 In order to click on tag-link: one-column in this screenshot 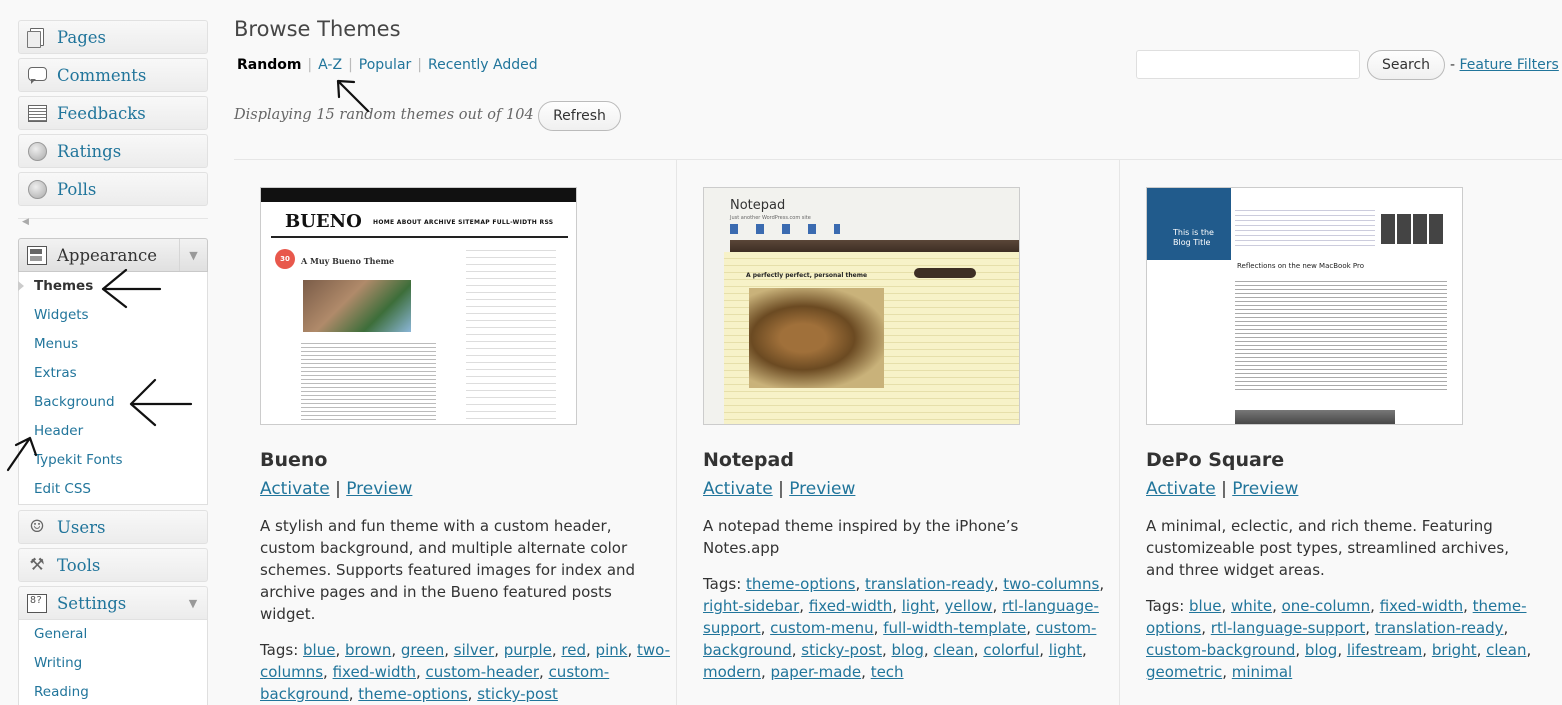, I will do `click(1326, 606)`.